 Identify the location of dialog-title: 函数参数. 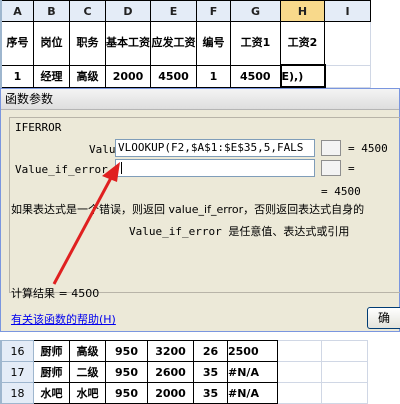
(200, 99).